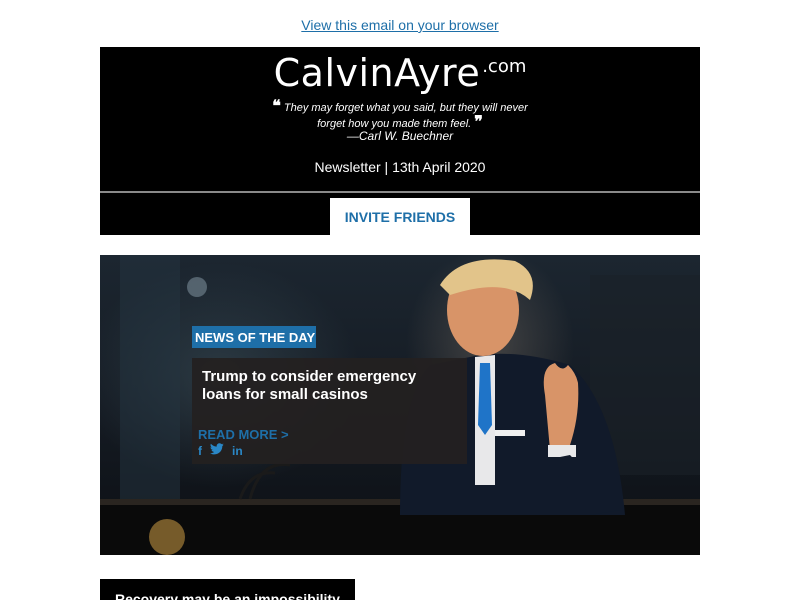 This screenshot has height=600, width=800. I want to click on read-more-link: READ MORE >, so click(243, 434).